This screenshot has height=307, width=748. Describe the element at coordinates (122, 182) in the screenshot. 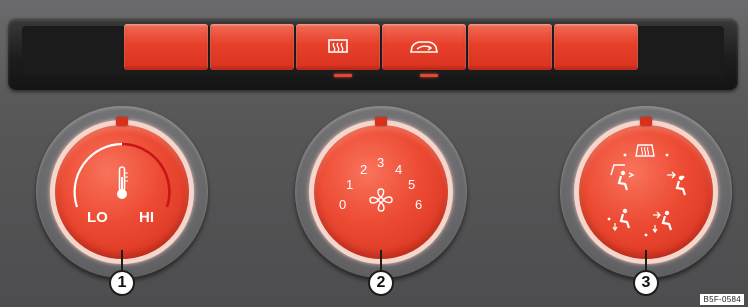

I see `thermometer-icon` at that location.